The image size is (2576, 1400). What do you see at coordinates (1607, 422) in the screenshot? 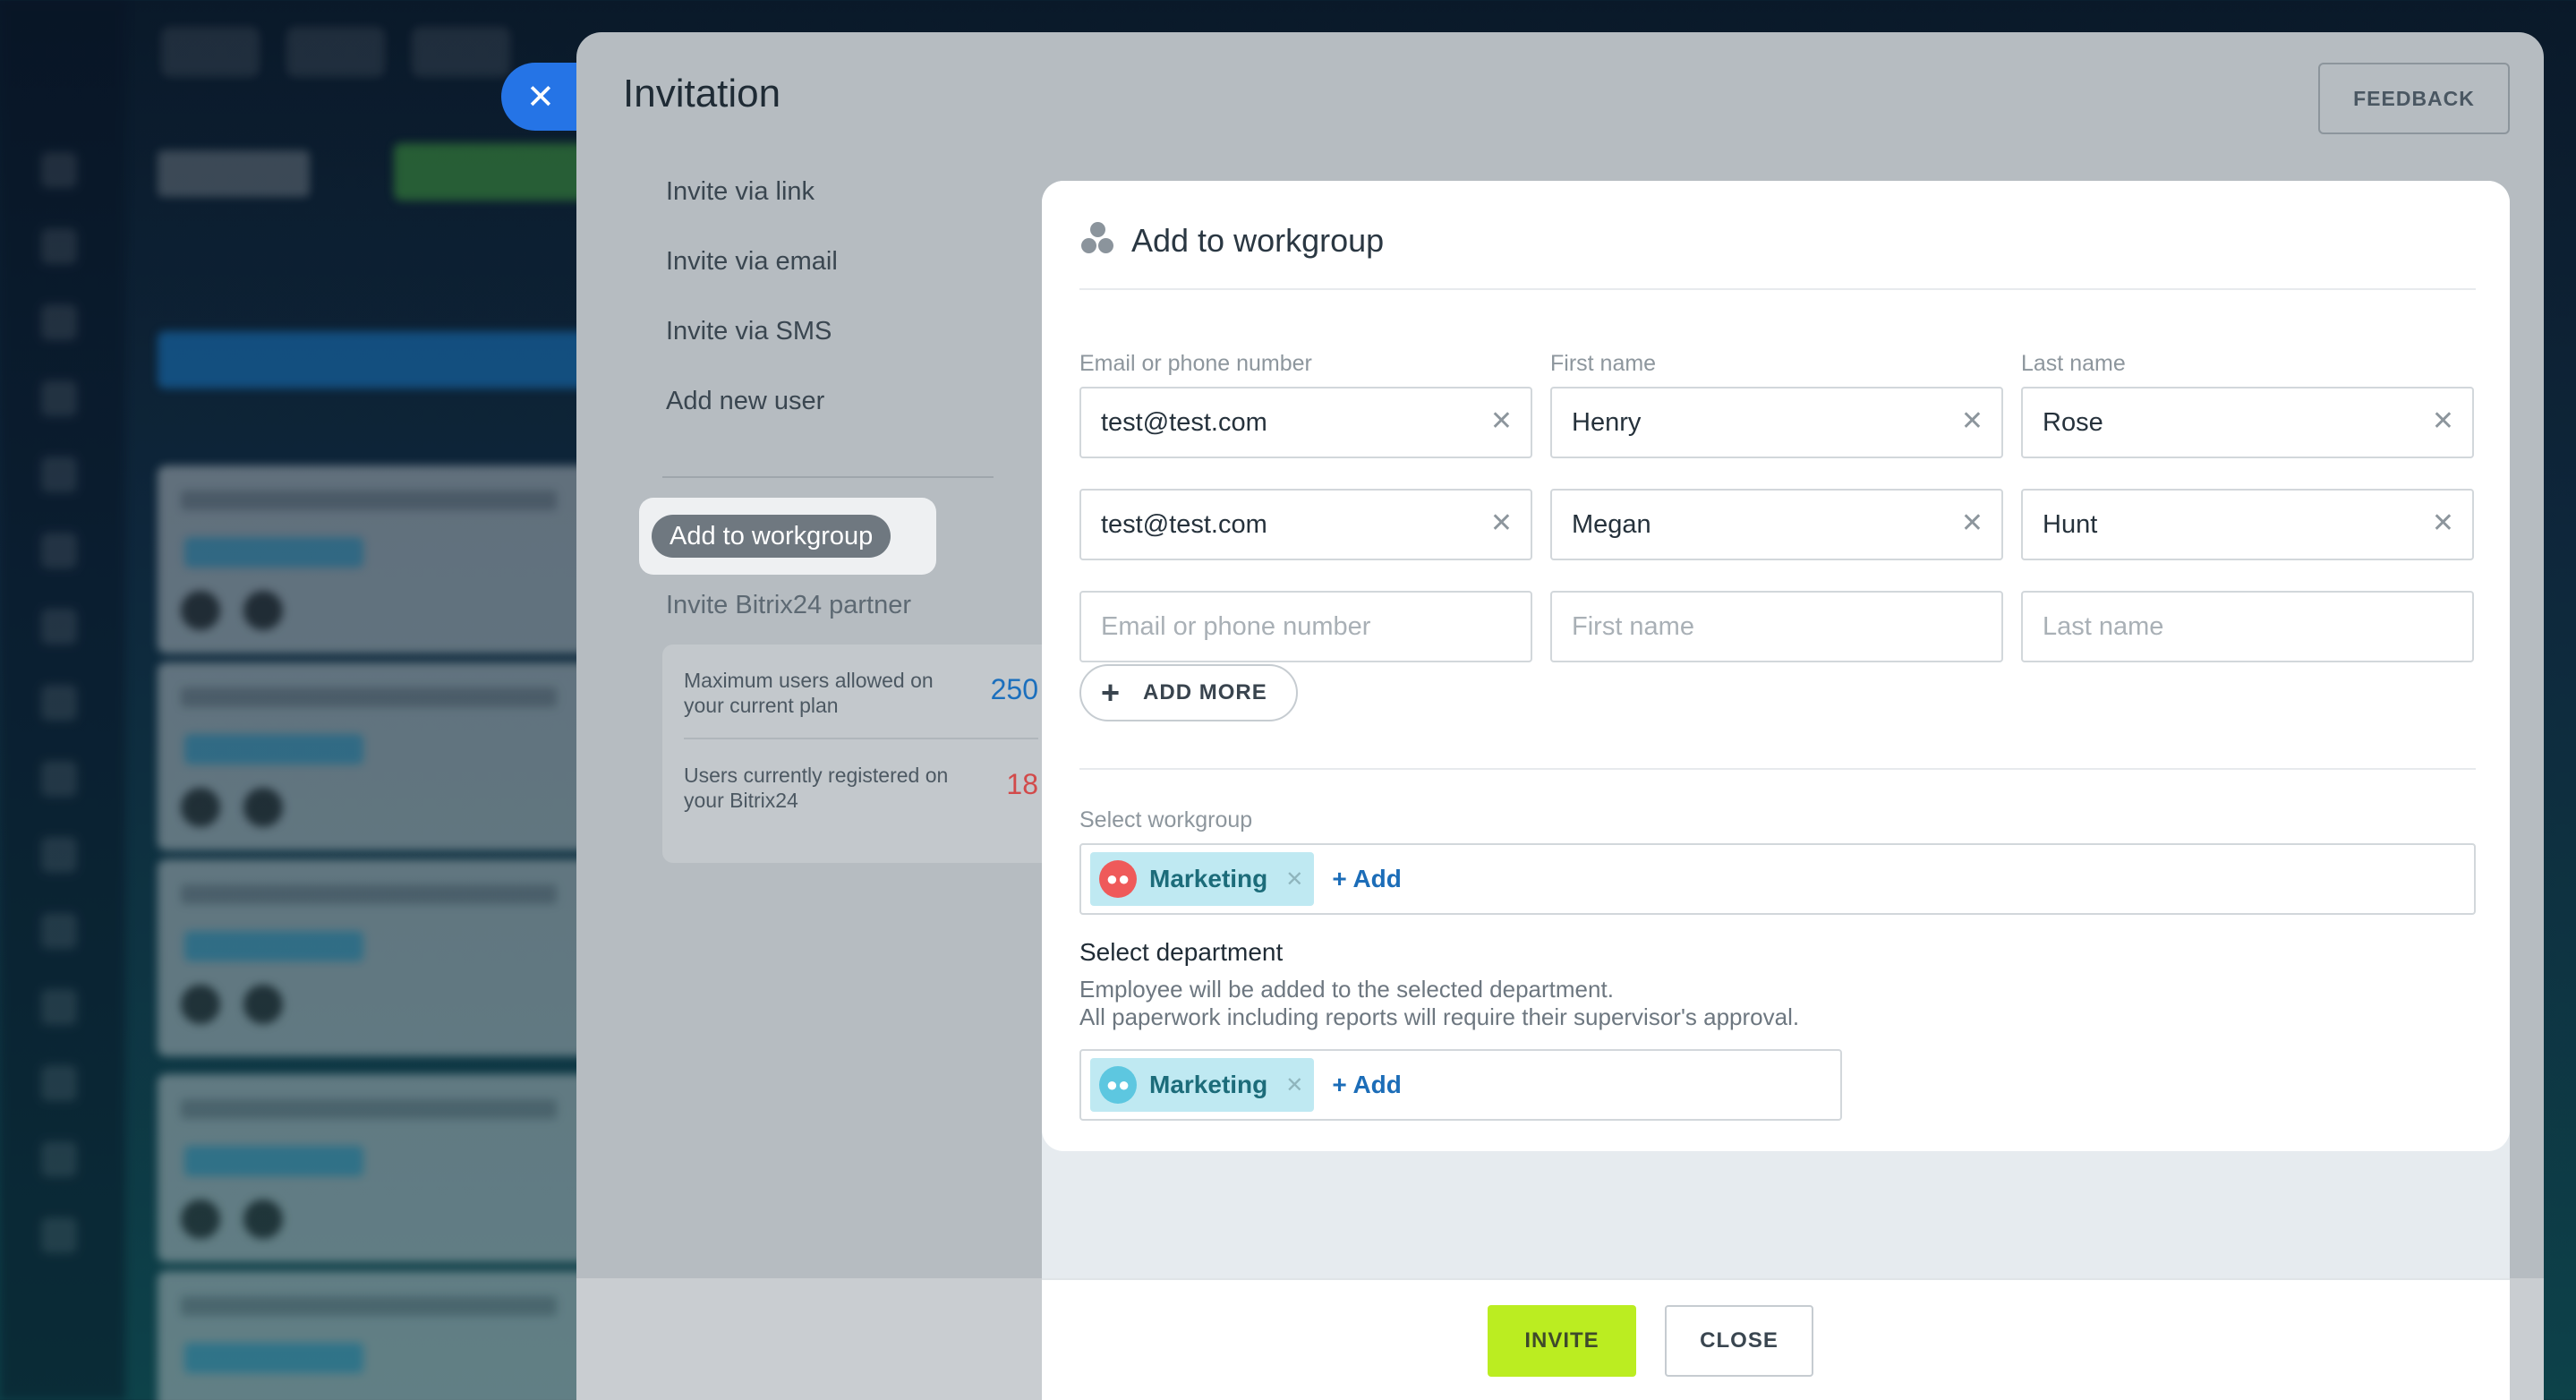
I see `first-name-value: Henry` at bounding box center [1607, 422].